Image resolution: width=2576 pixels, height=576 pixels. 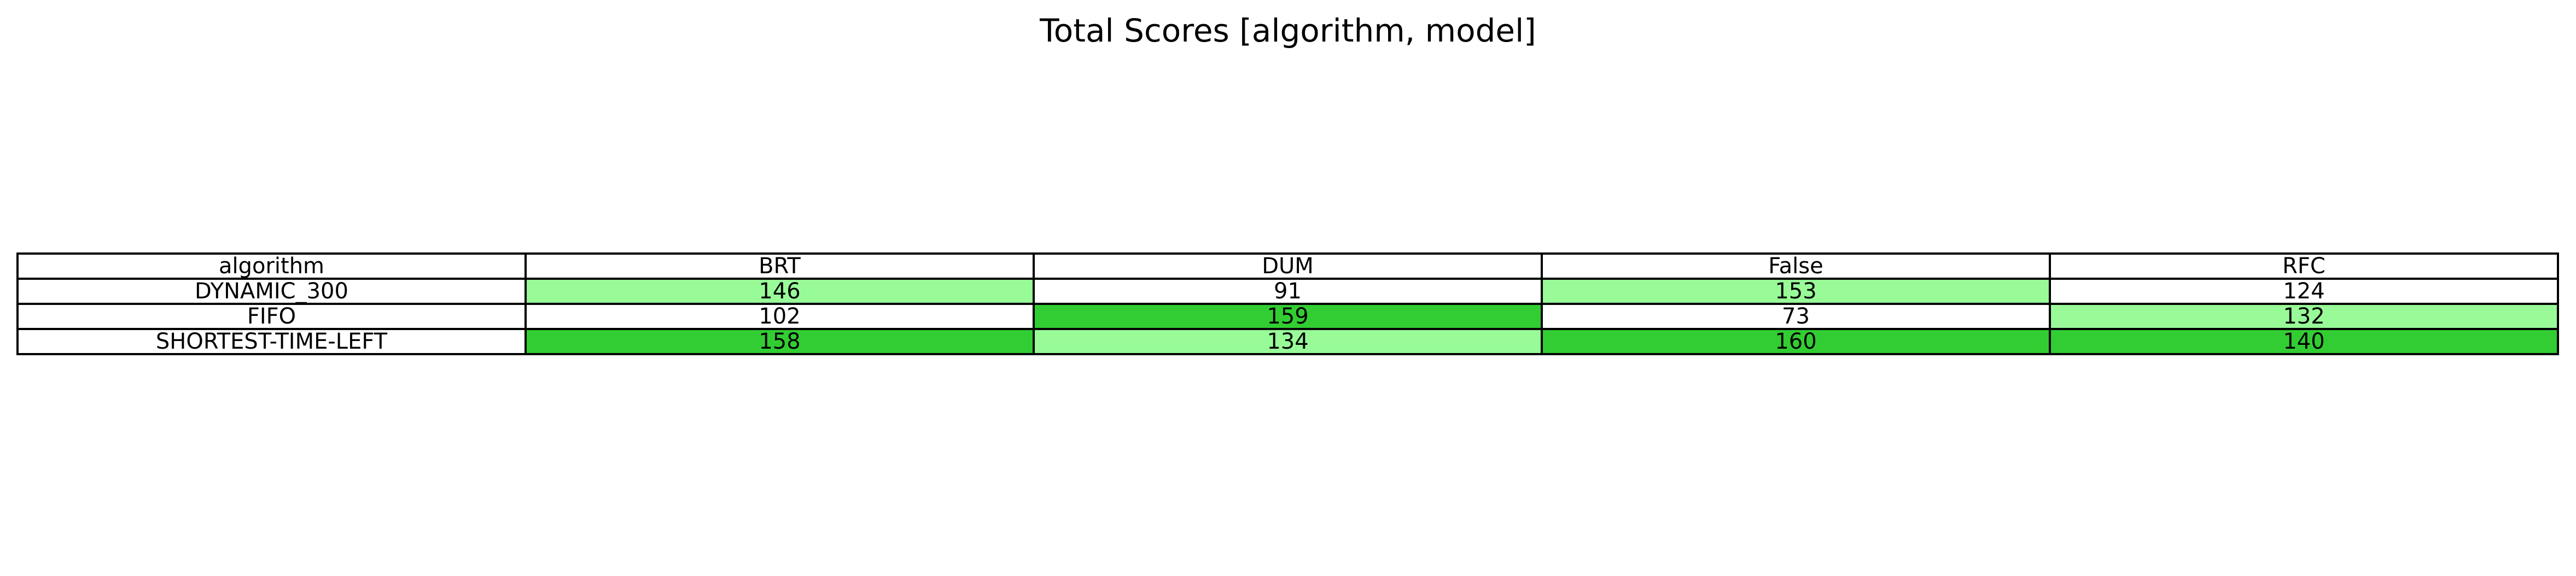 I want to click on score-cell: 134, so click(x=1288, y=341).